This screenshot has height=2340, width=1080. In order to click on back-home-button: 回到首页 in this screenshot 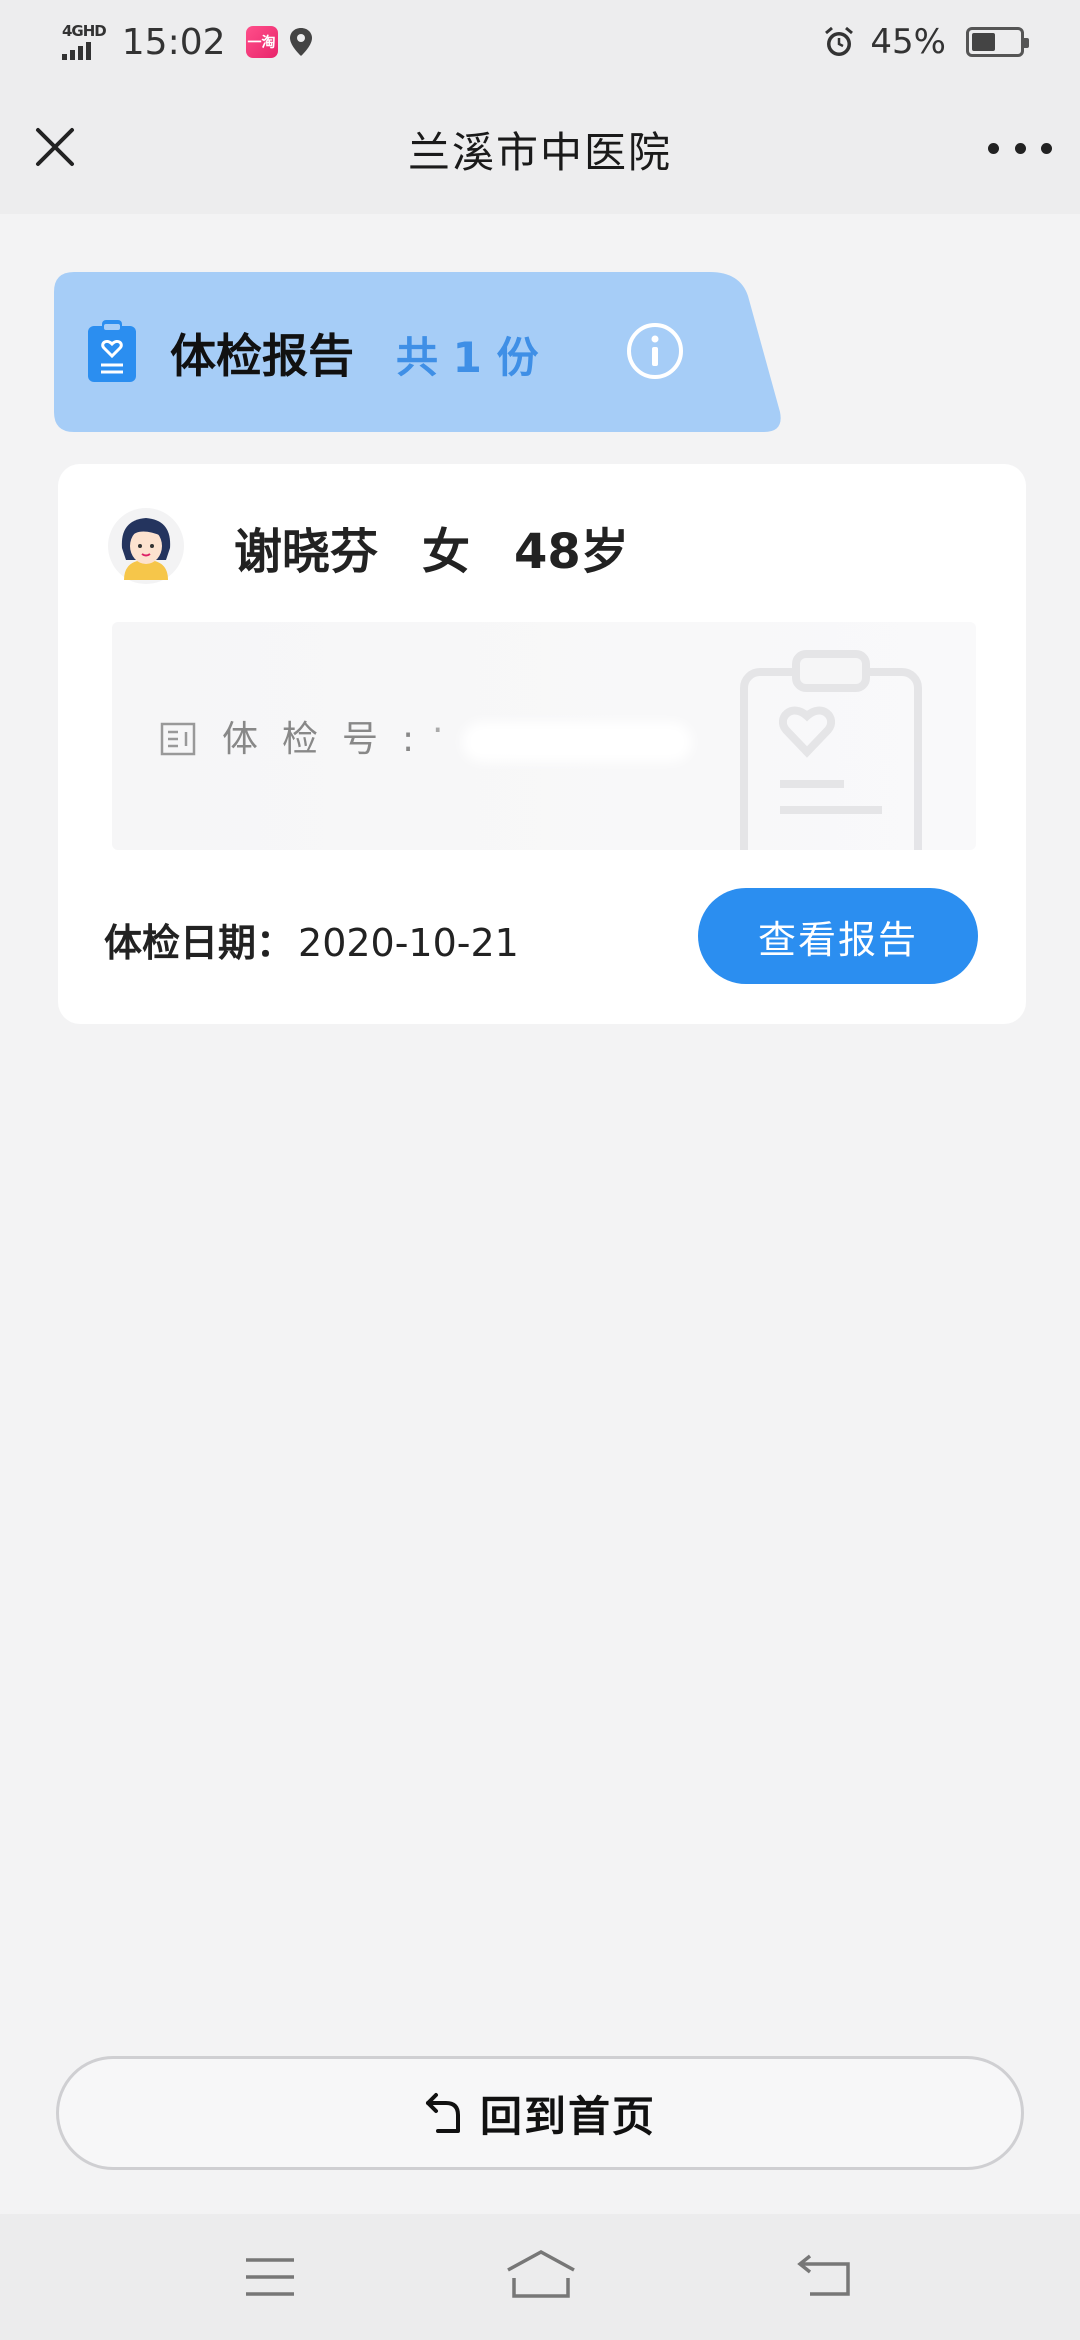, I will do `click(540, 2113)`.